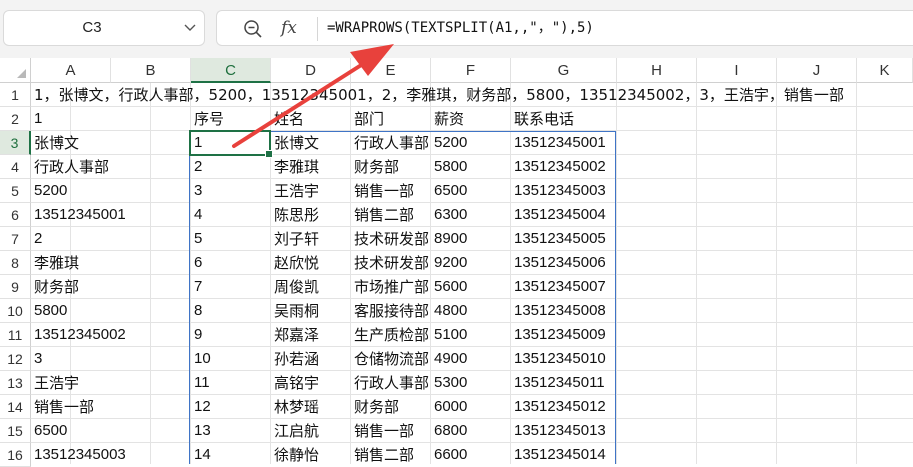 This screenshot has height=467, width=913. Describe the element at coordinates (564, 215) in the screenshot. I see `table-cell-g6: 13512345004` at that location.